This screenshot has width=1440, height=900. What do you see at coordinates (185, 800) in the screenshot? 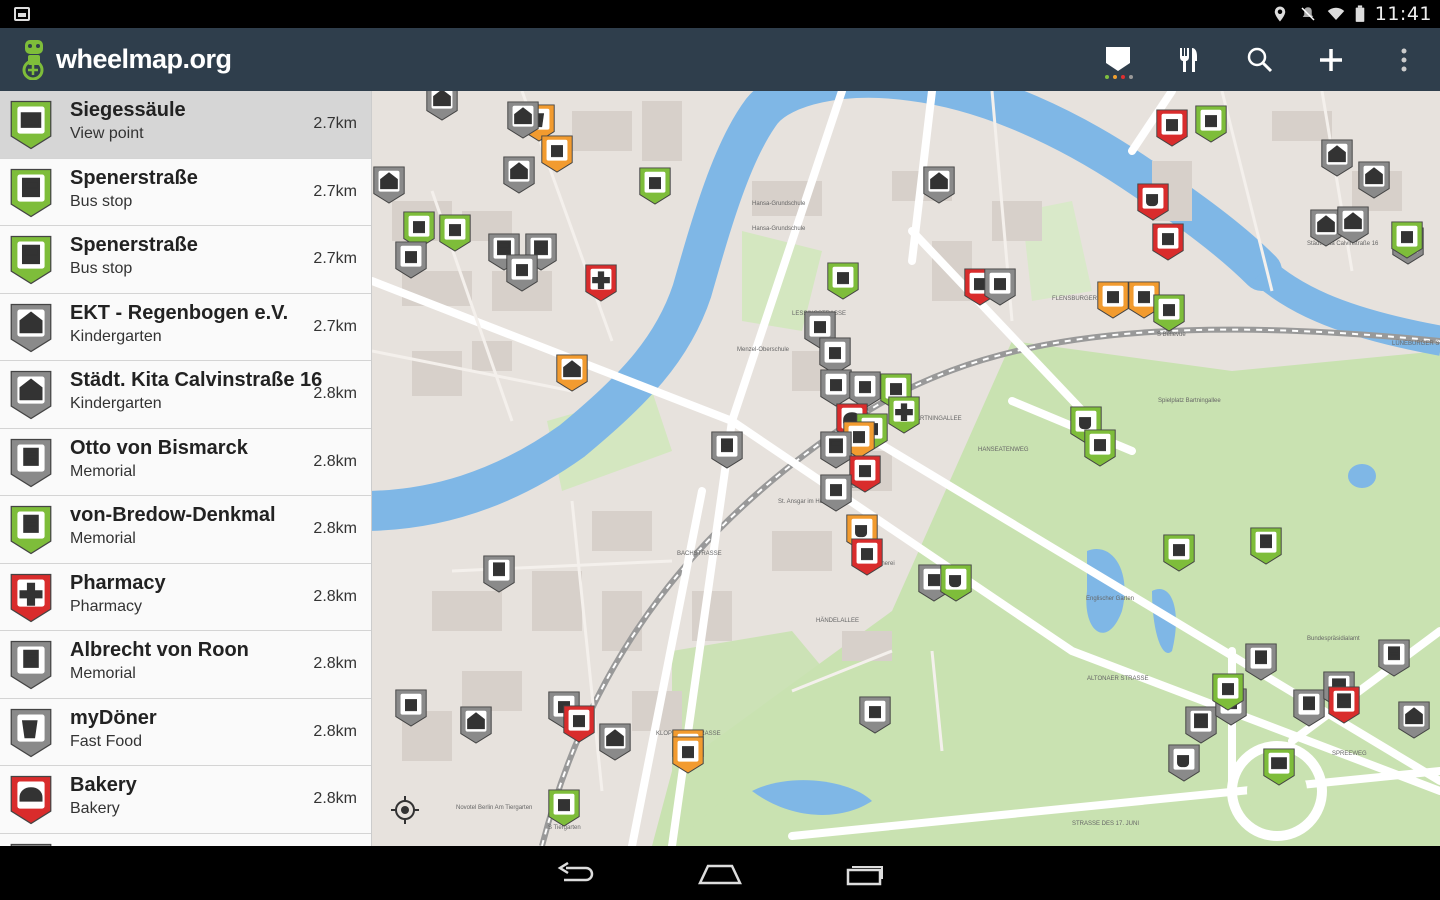
I see `place-list-item: Bakery Bakery 2.8km` at bounding box center [185, 800].